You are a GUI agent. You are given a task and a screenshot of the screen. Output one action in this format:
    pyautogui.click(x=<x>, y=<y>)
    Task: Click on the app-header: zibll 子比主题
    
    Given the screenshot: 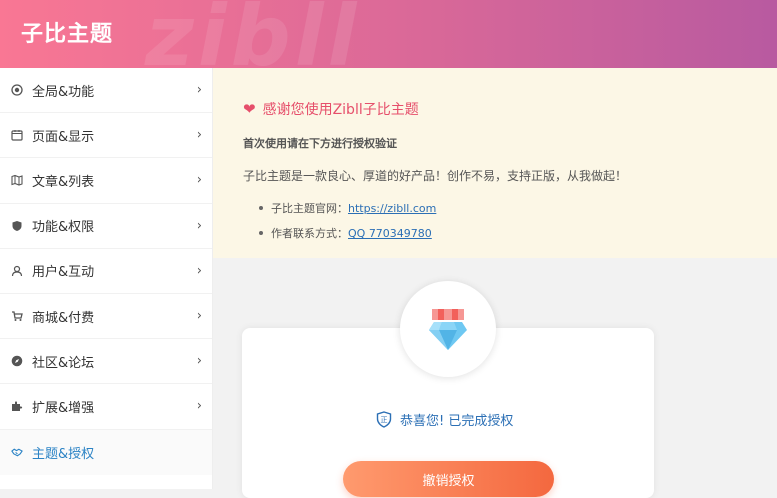 What is the action you would take?
    pyautogui.click(x=388, y=34)
    